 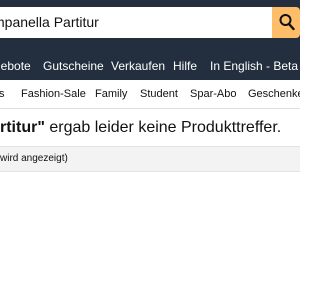 What do you see at coordinates (49, 22) in the screenshot?
I see `search-query-text: mpanella Partitur` at bounding box center [49, 22].